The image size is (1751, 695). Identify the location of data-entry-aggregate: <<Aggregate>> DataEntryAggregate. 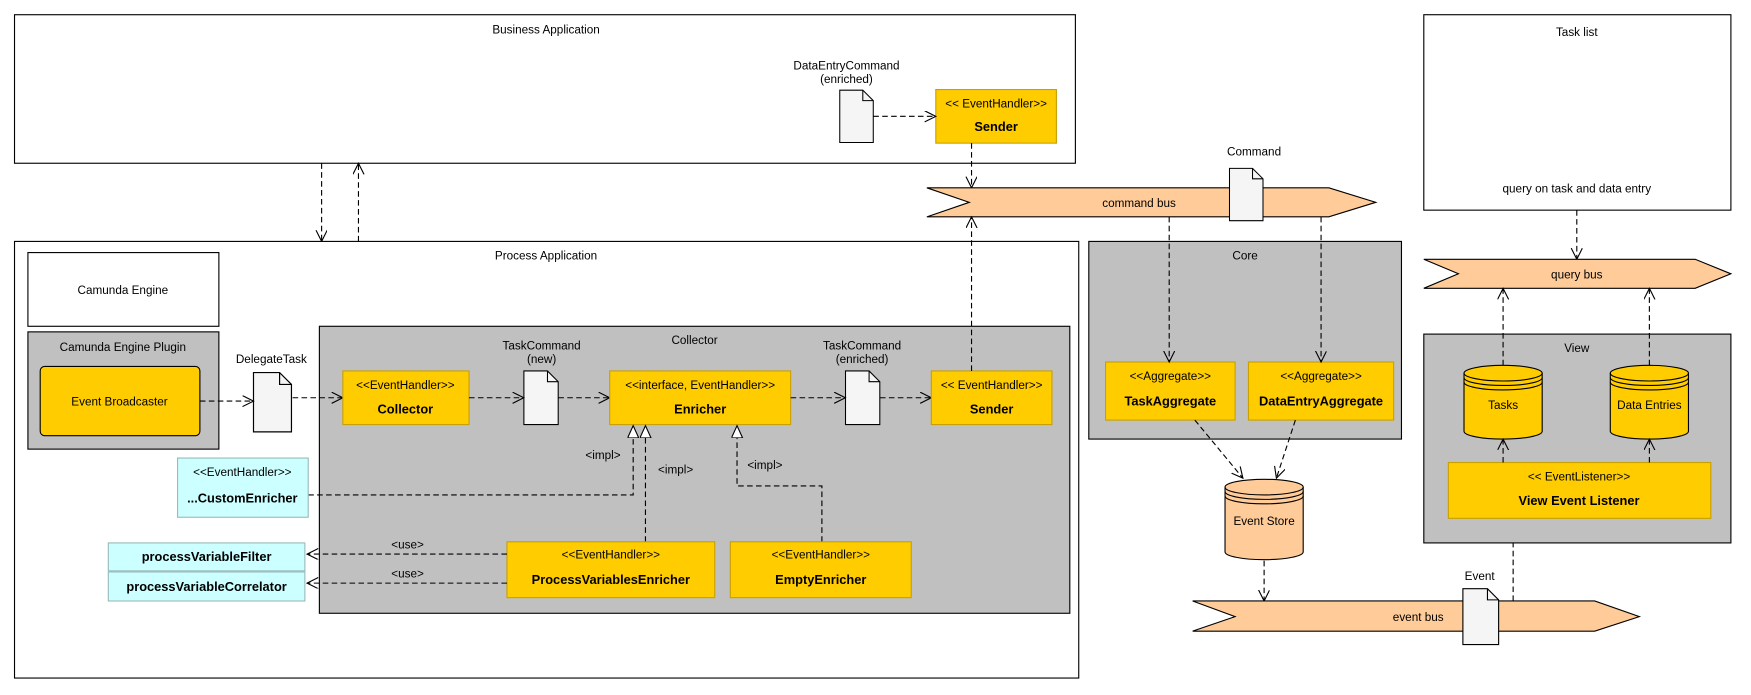
(1321, 391).